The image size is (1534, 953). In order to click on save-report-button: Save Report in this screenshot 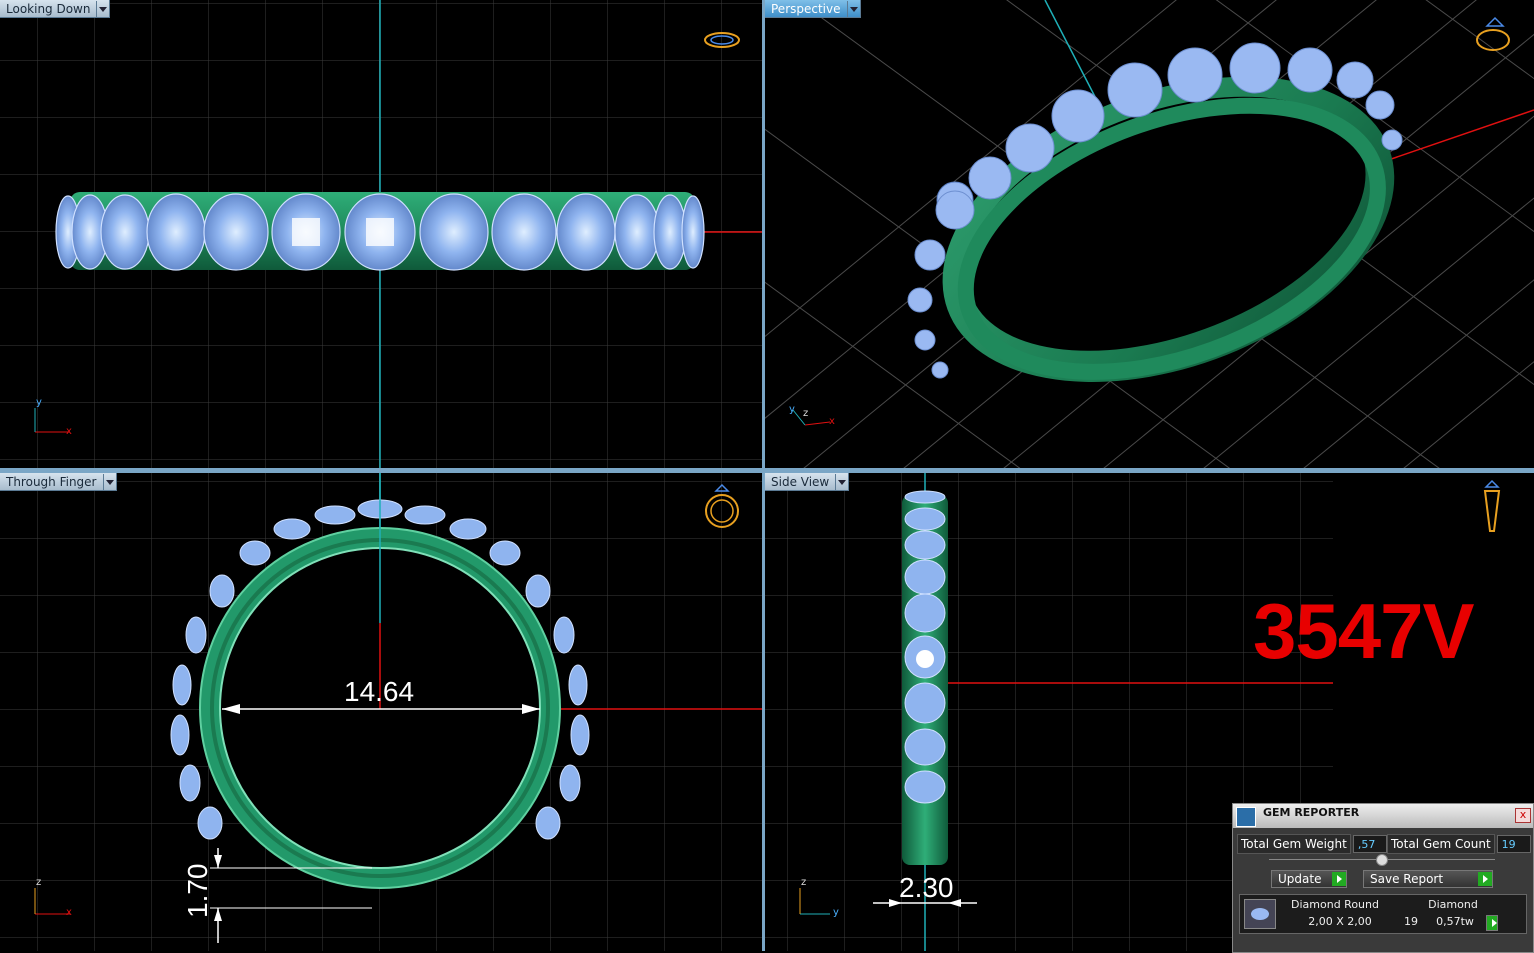, I will do `click(1428, 879)`.